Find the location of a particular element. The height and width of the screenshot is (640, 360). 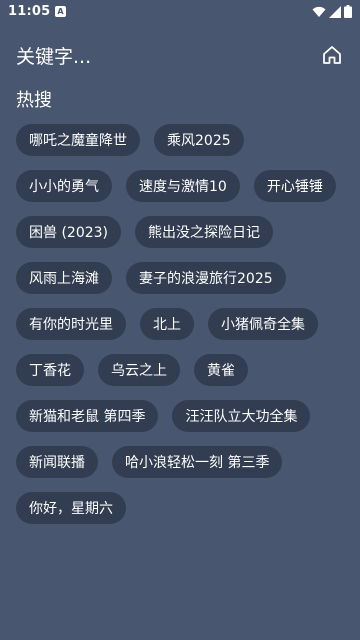

hot-search-tag: 开心锤锤 is located at coordinates (294, 186).